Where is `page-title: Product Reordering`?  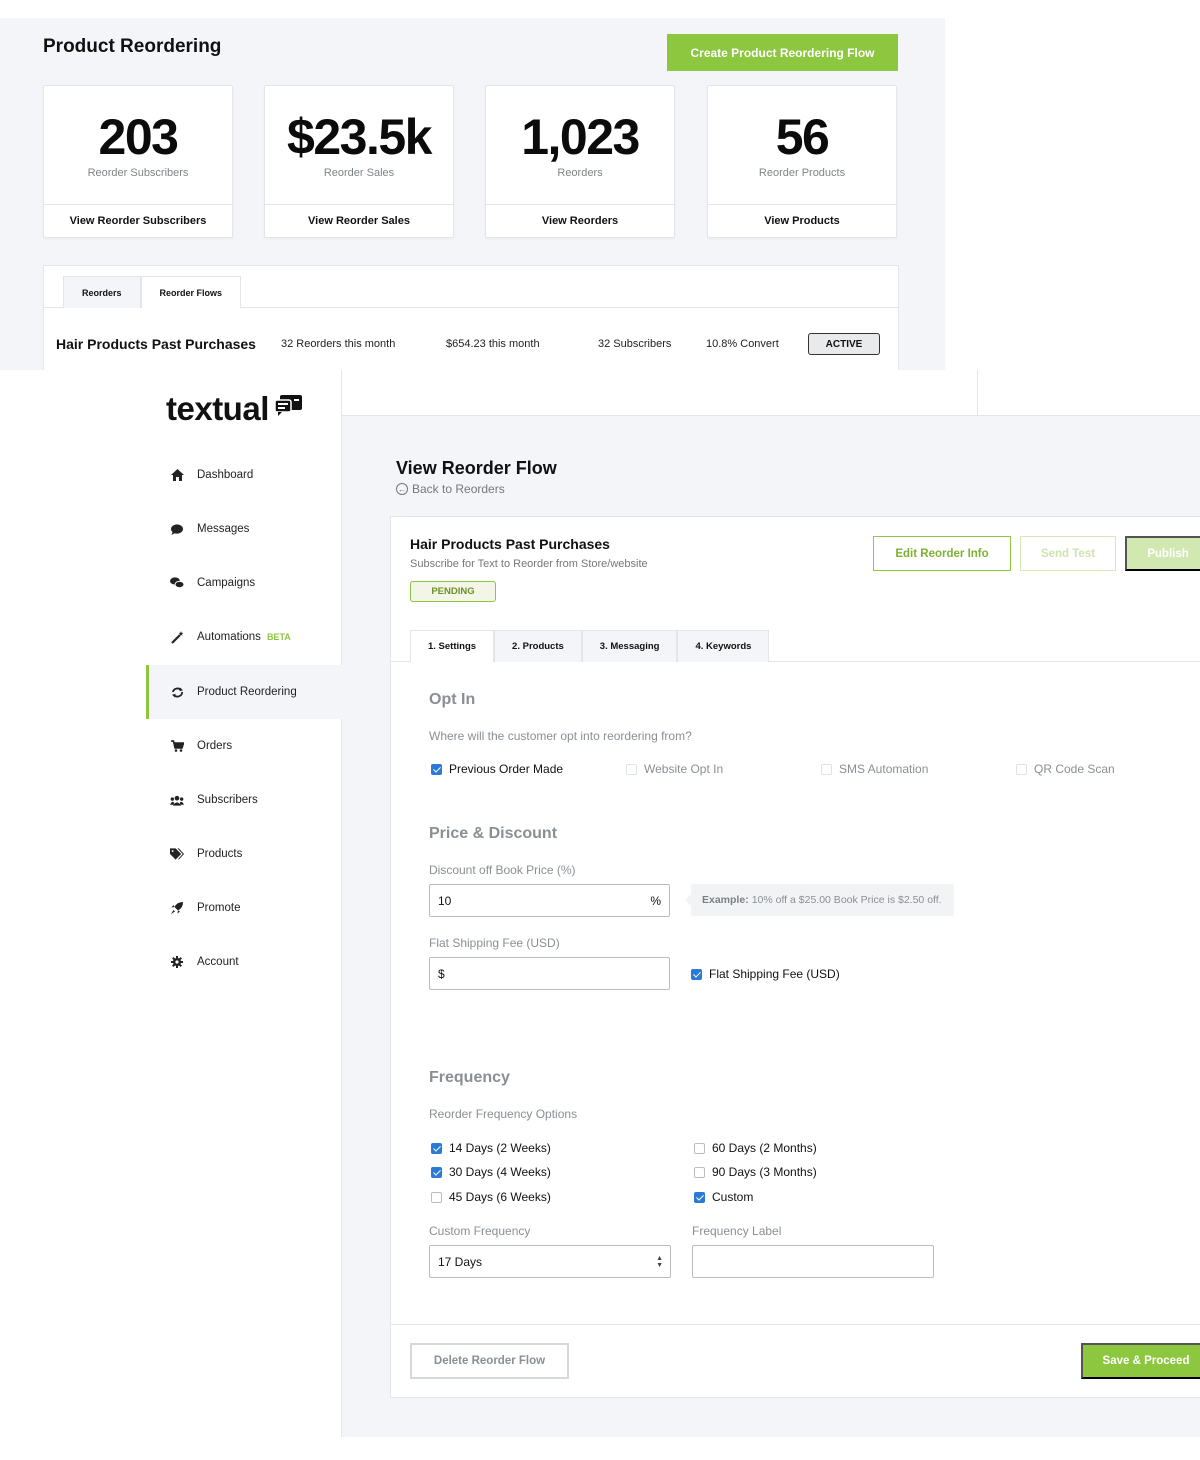
page-title: Product Reordering is located at coordinates (132, 46).